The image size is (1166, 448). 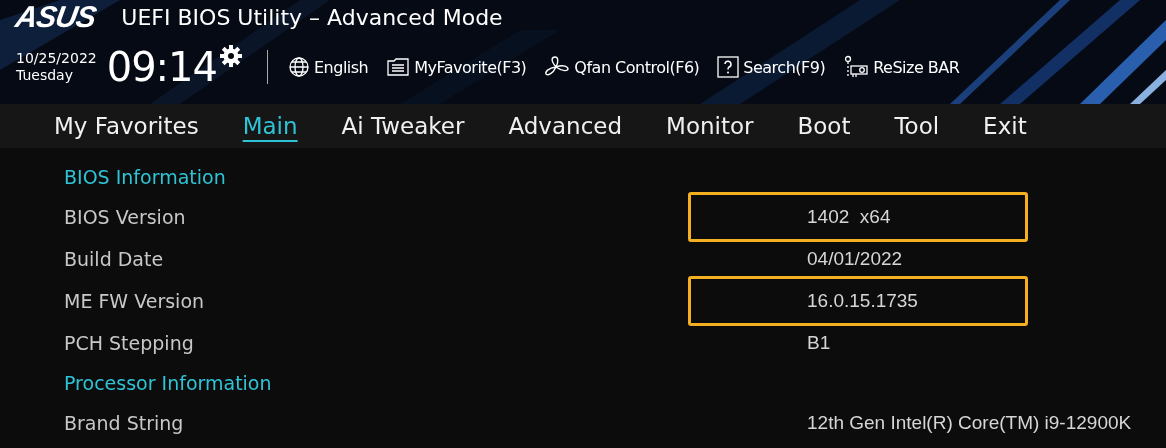 What do you see at coordinates (855, 259) in the screenshot?
I see `field-value: 04/01/2022` at bounding box center [855, 259].